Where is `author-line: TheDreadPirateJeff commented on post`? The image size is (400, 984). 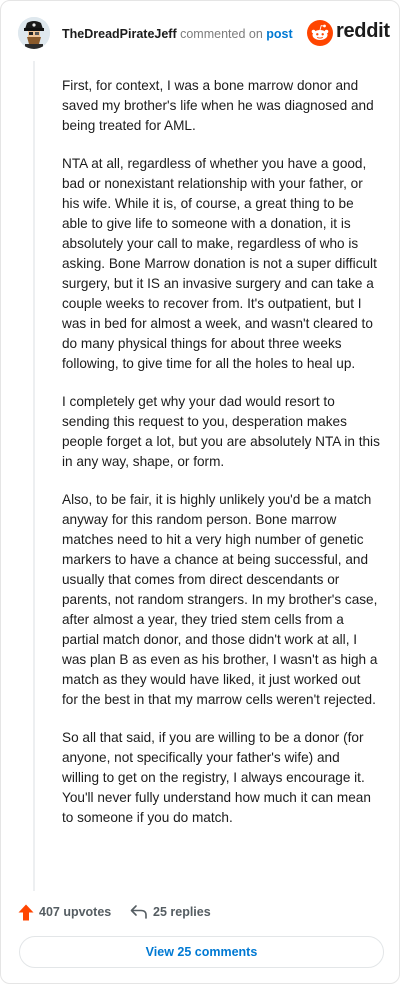 author-line: TheDreadPirateJeff commented on post is located at coordinates (177, 34).